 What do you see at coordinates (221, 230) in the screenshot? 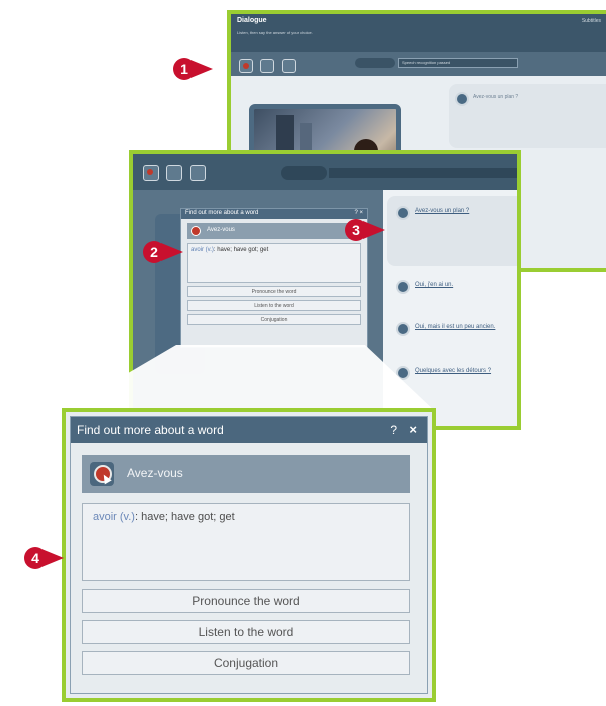
I see `word-popup-small-word-text: Avez-vous` at bounding box center [221, 230].